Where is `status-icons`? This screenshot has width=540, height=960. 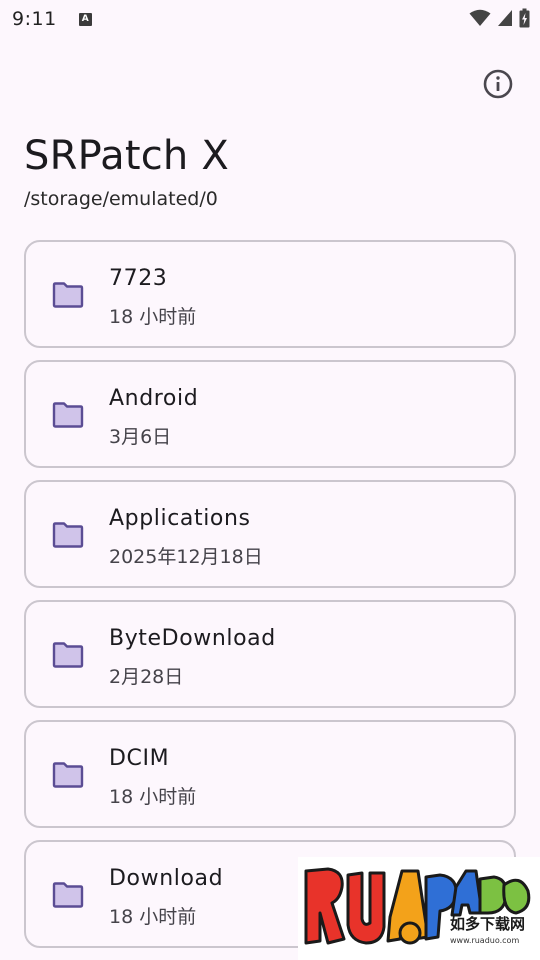 status-icons is located at coordinates (499, 18).